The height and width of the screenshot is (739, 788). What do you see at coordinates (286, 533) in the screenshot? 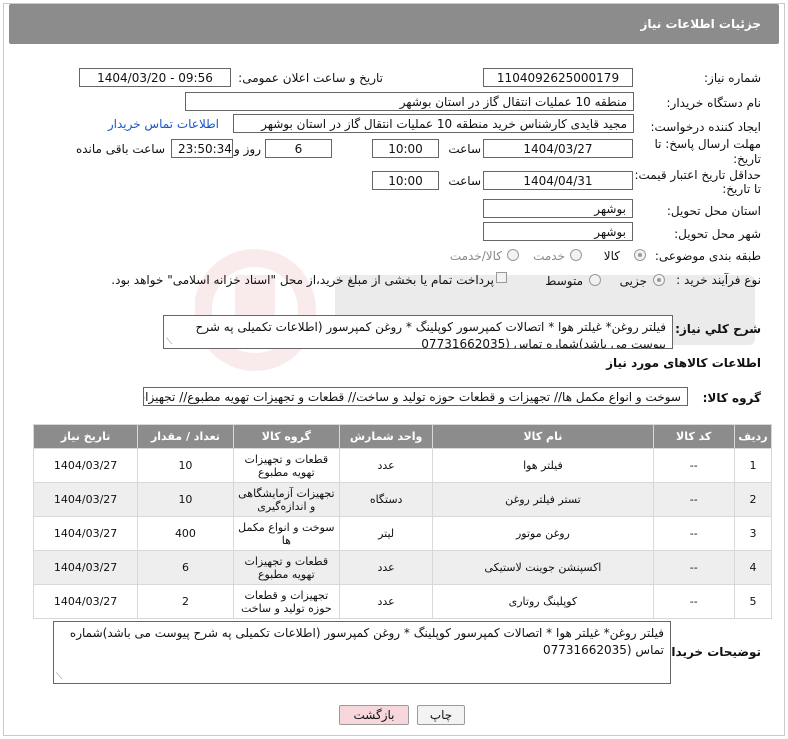
I see `cell-group: سوخت و انواع مکمل ها` at bounding box center [286, 533].